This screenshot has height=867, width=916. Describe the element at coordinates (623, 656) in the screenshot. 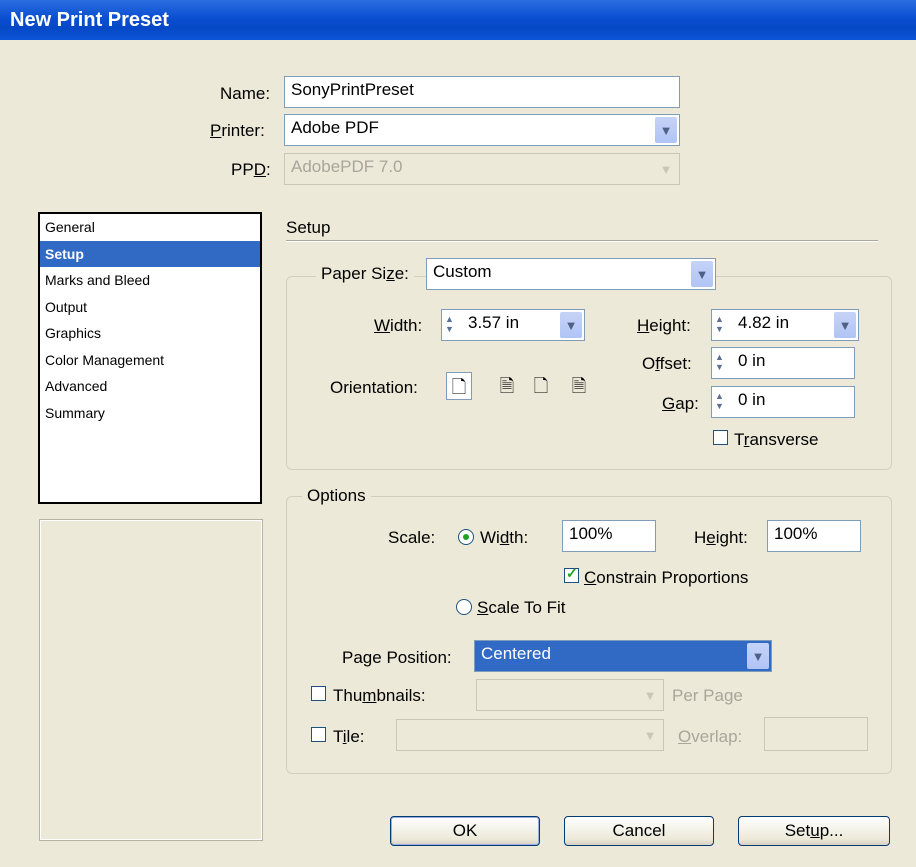

I see `page-position-dropdown: Centered ▼` at that location.